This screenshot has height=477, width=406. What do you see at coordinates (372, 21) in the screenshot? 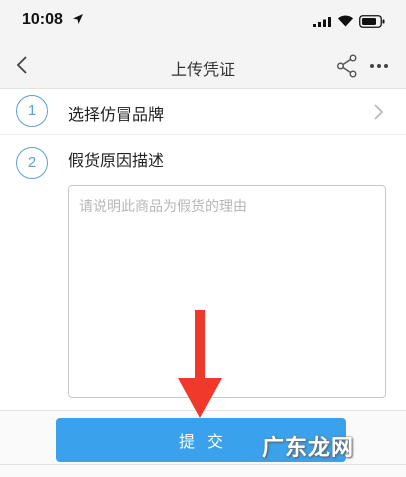
I see `battery-icon` at bounding box center [372, 21].